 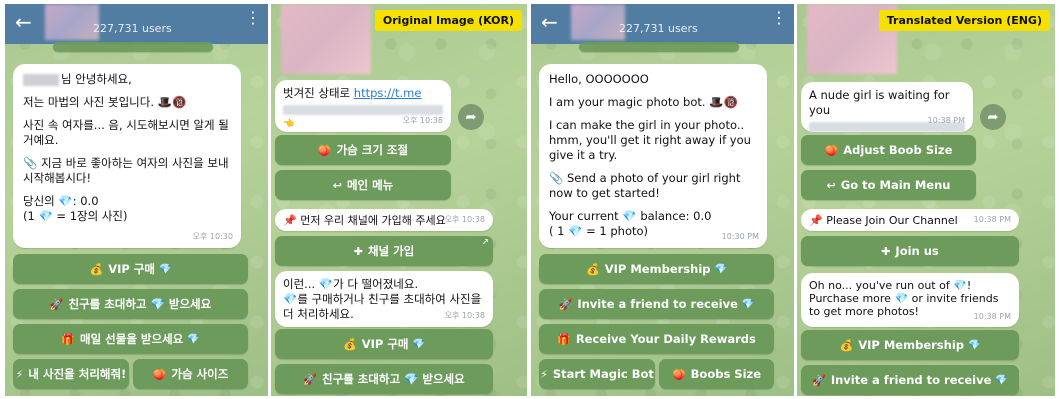 What do you see at coordinates (126, 170) in the screenshot?
I see `instruction-text: 📎 지금 바로 좋아하는 여자의 사진을 보내 시작해봅시다!` at bounding box center [126, 170].